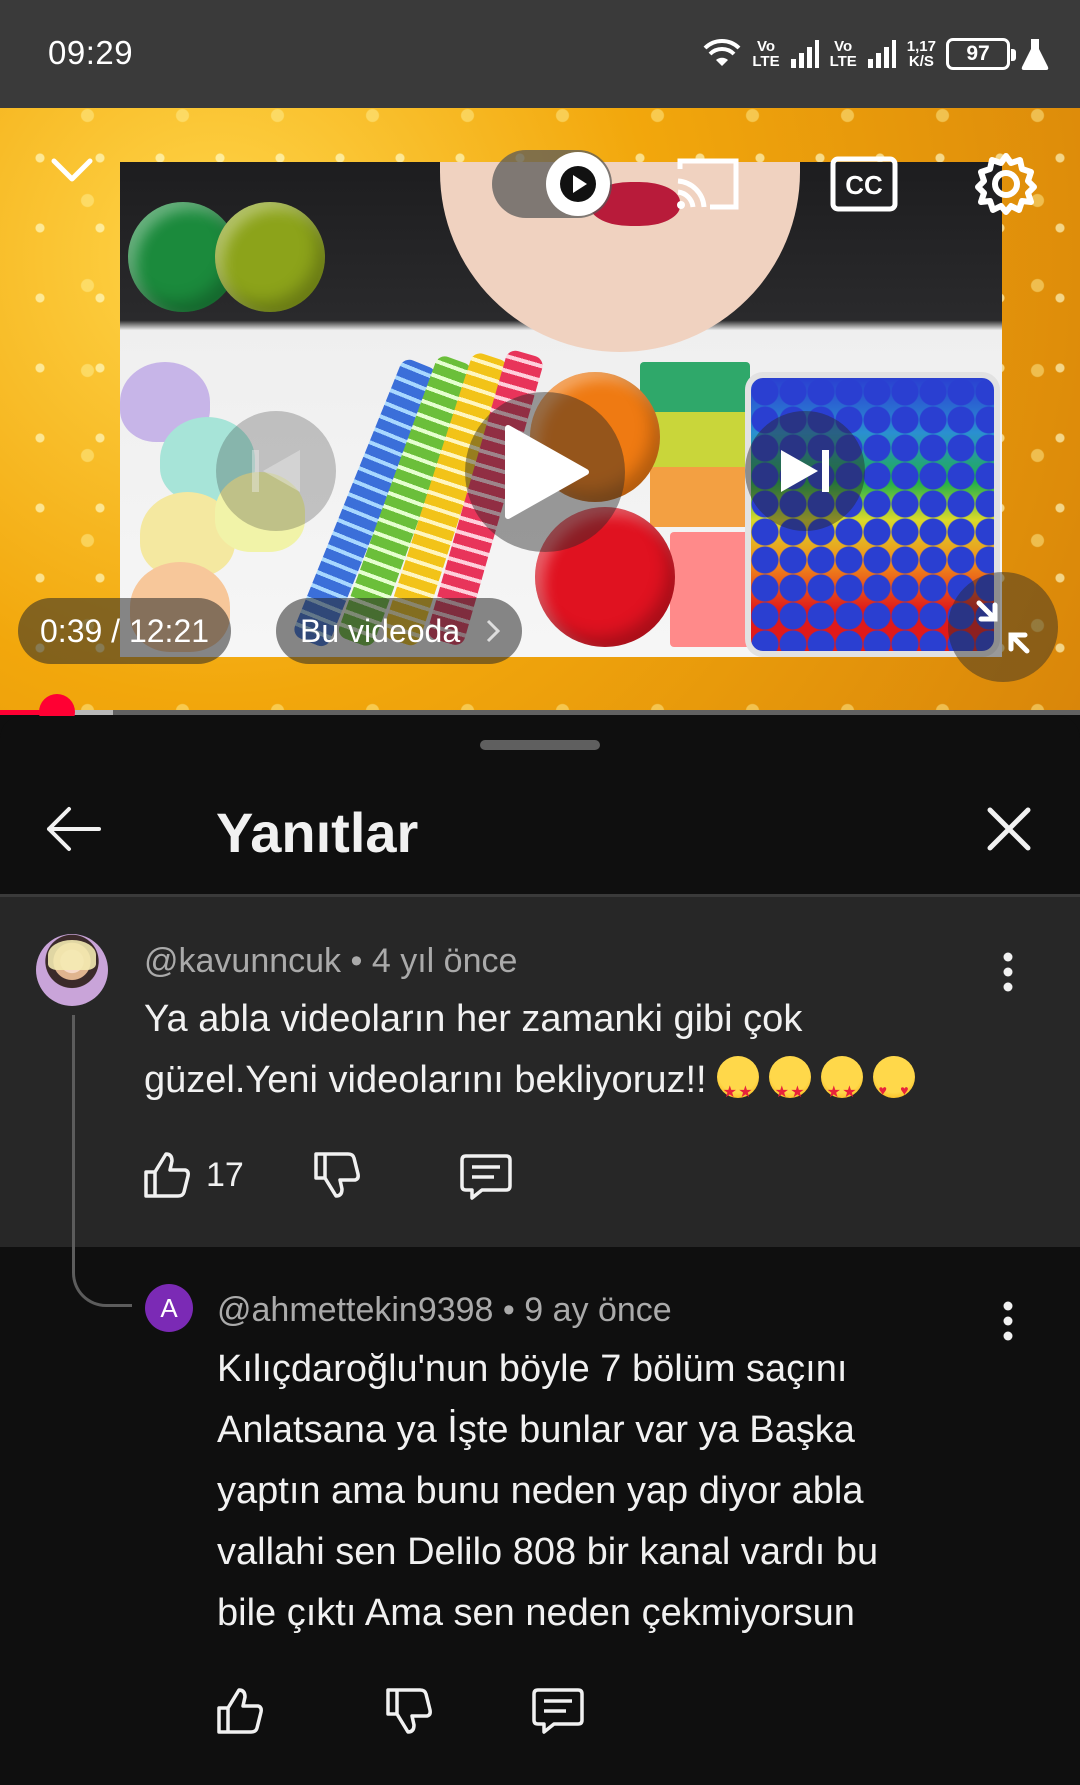 Image resolution: width=1080 pixels, height=1785 pixels. I want to click on comment-meta: @kavunncuk • 4 yıl önce, so click(330, 961).